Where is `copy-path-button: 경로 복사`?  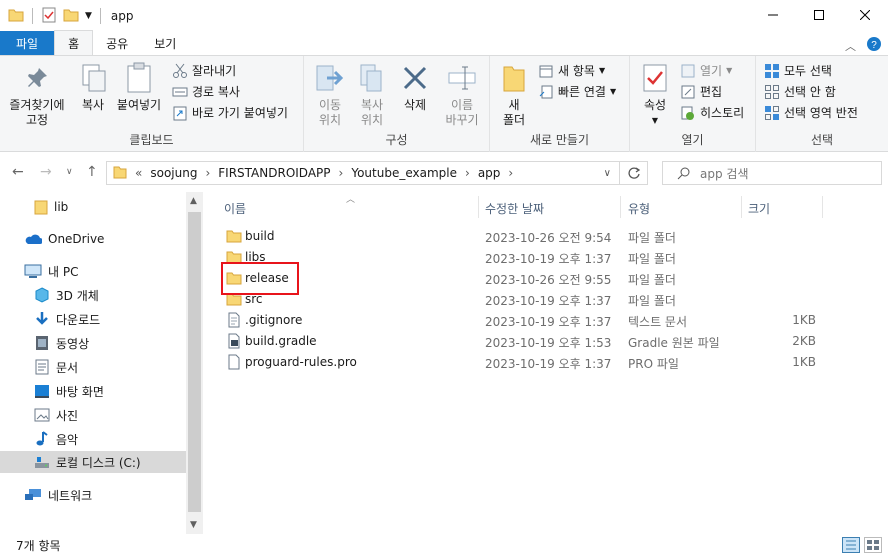 copy-path-button: 경로 복사 is located at coordinates (206, 91).